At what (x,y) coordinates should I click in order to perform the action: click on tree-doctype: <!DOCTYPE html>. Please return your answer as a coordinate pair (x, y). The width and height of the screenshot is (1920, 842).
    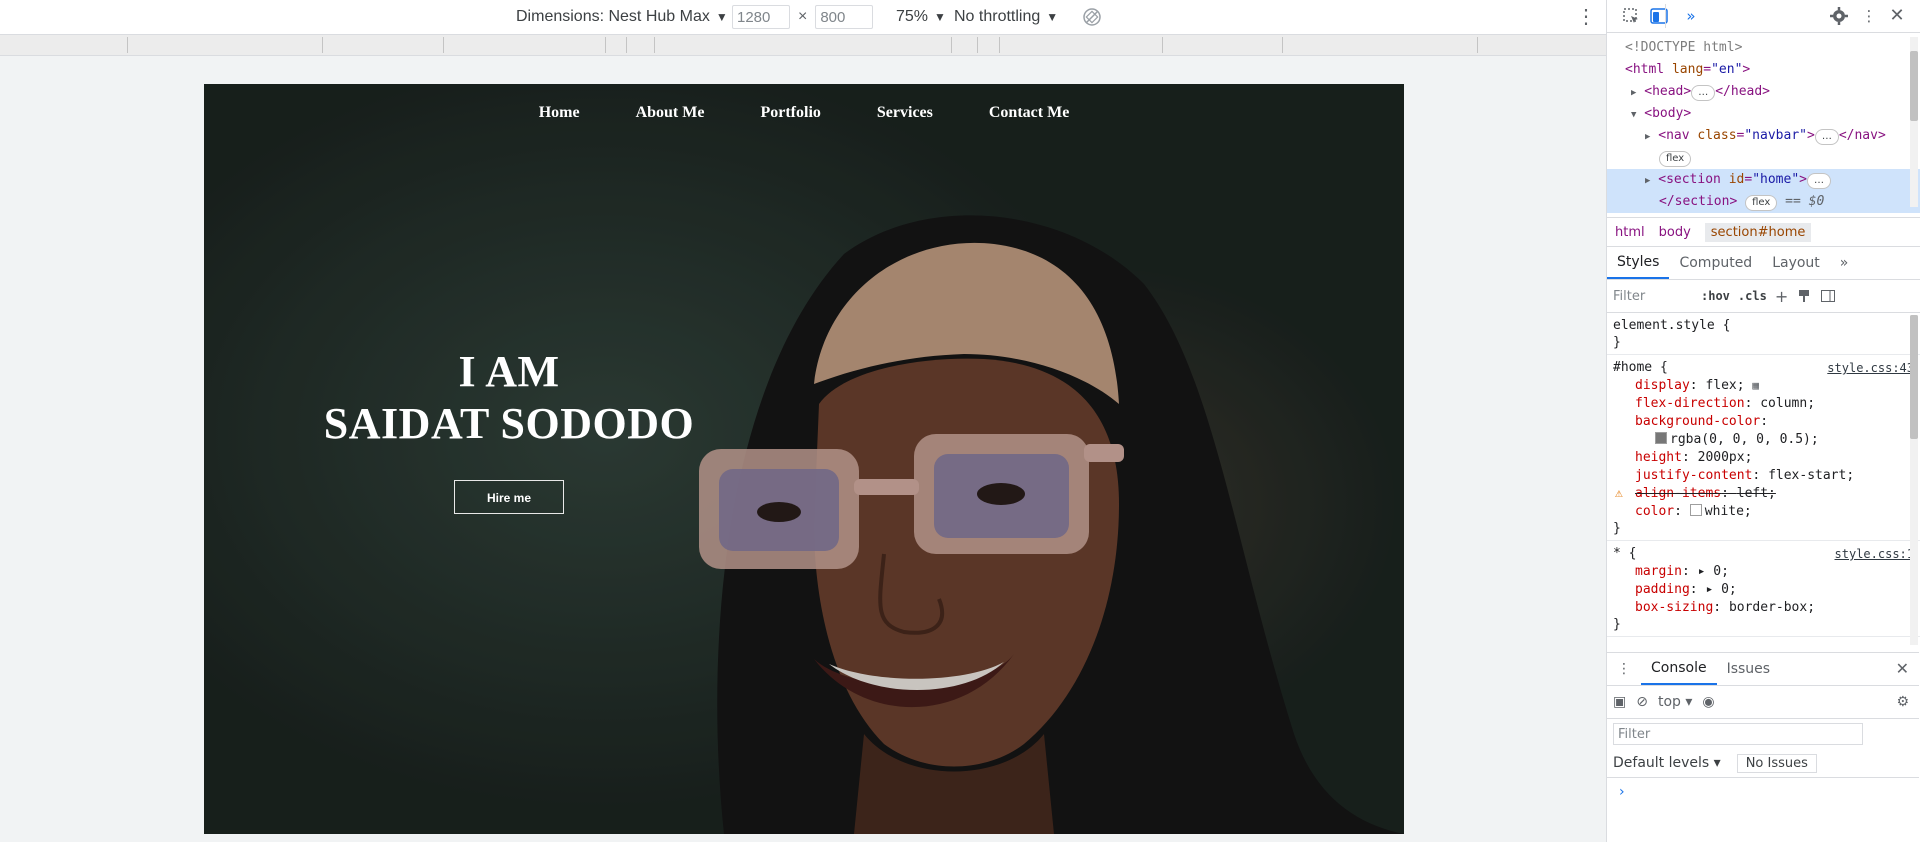
    Looking at the image, I should click on (1763, 48).